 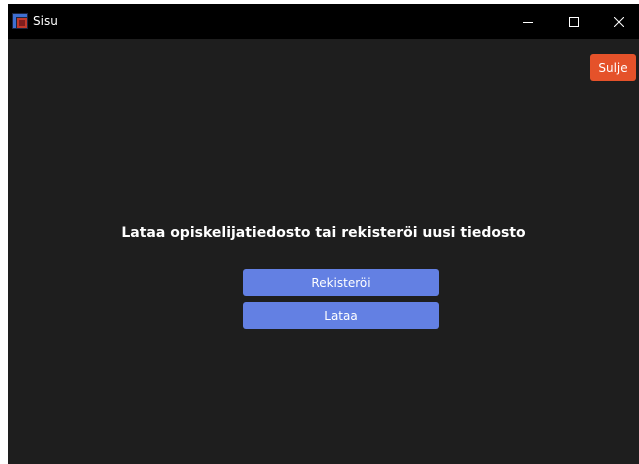 I want to click on register-button: Rekisteröi, so click(x=341, y=282).